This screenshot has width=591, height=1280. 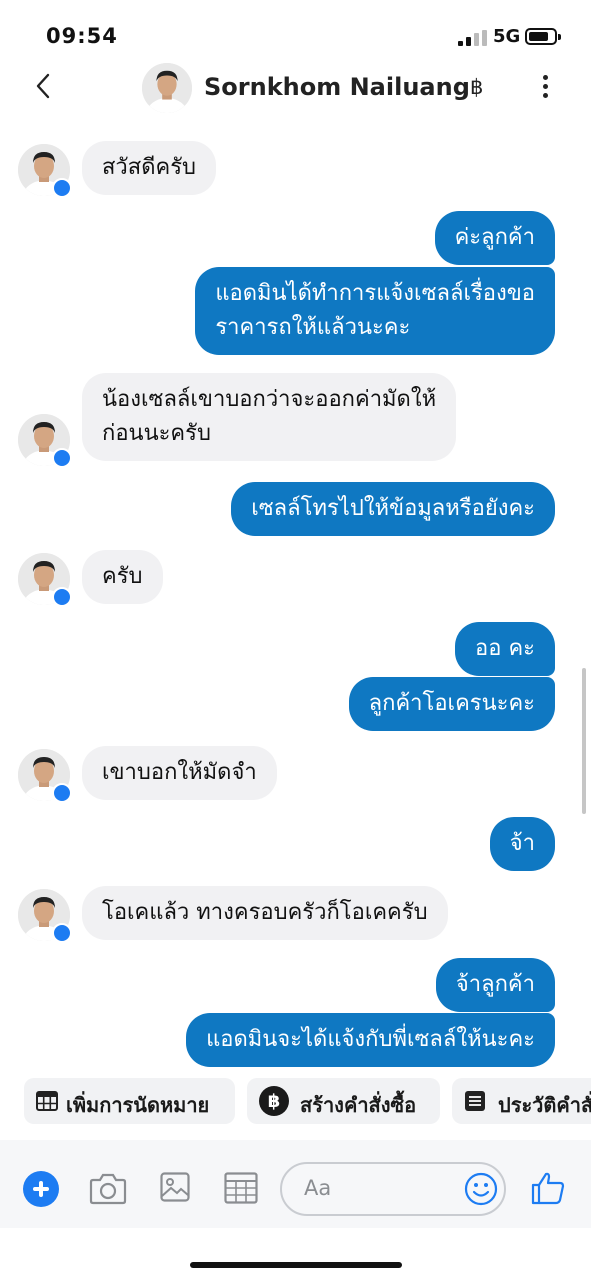 What do you see at coordinates (167, 88) in the screenshot?
I see `contact-avatar` at bounding box center [167, 88].